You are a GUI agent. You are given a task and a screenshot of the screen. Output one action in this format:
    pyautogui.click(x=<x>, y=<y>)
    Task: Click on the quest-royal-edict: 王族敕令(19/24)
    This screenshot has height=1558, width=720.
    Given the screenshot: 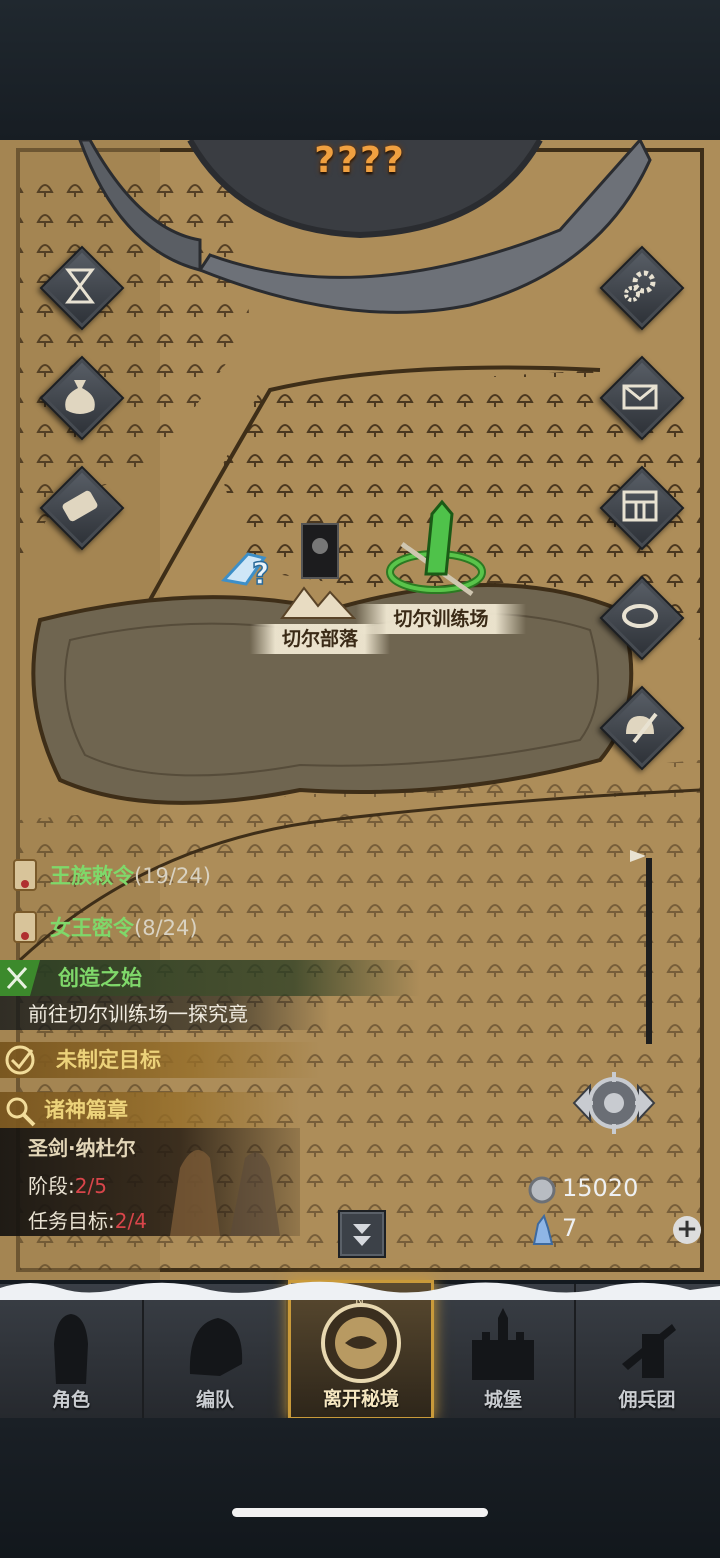 What is the action you would take?
    pyautogui.click(x=130, y=876)
    